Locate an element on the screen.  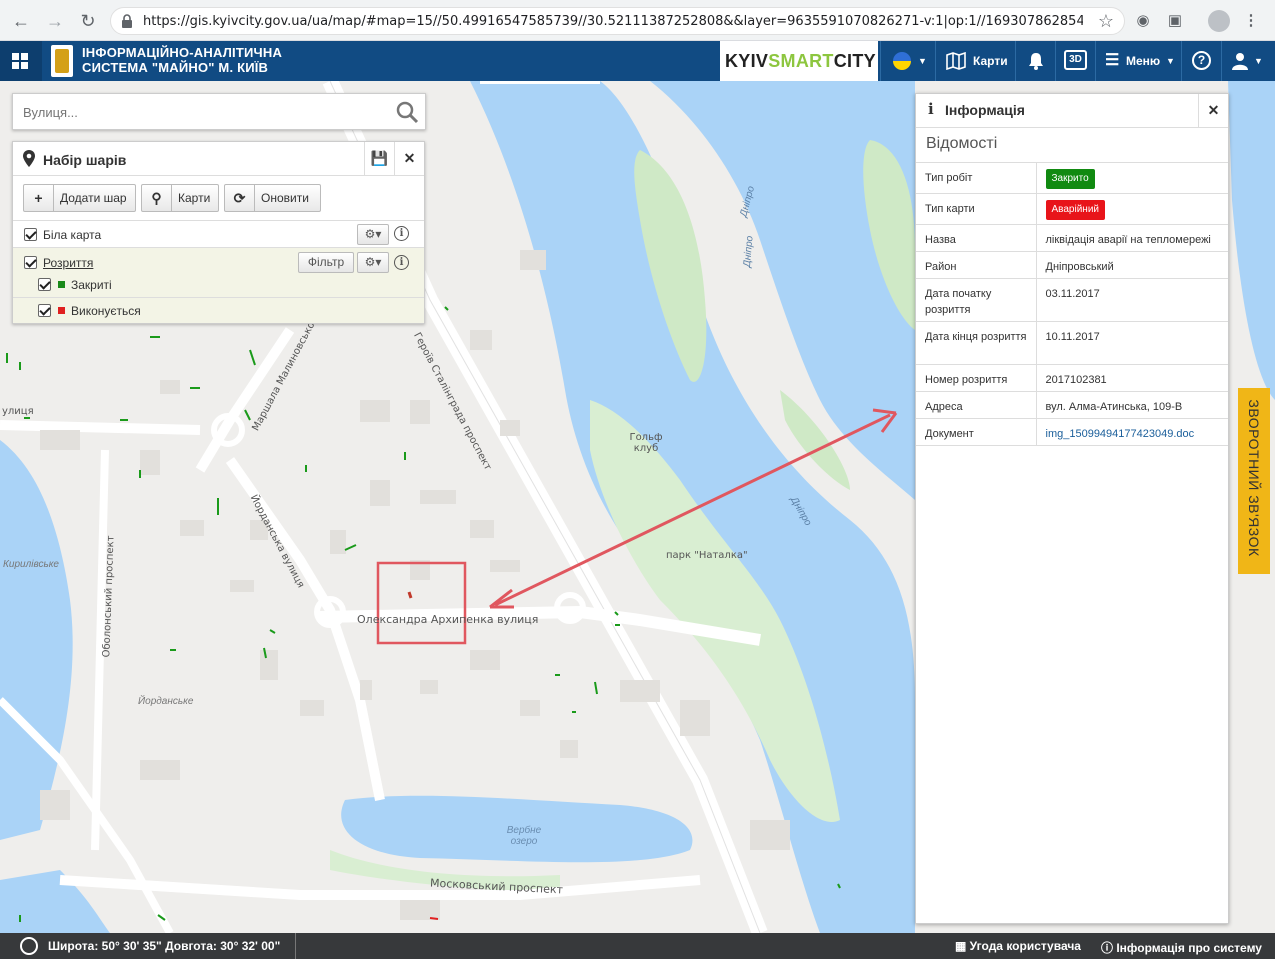
system-info-link: ⓘ Інформація про систему is located at coordinates (1181, 947).